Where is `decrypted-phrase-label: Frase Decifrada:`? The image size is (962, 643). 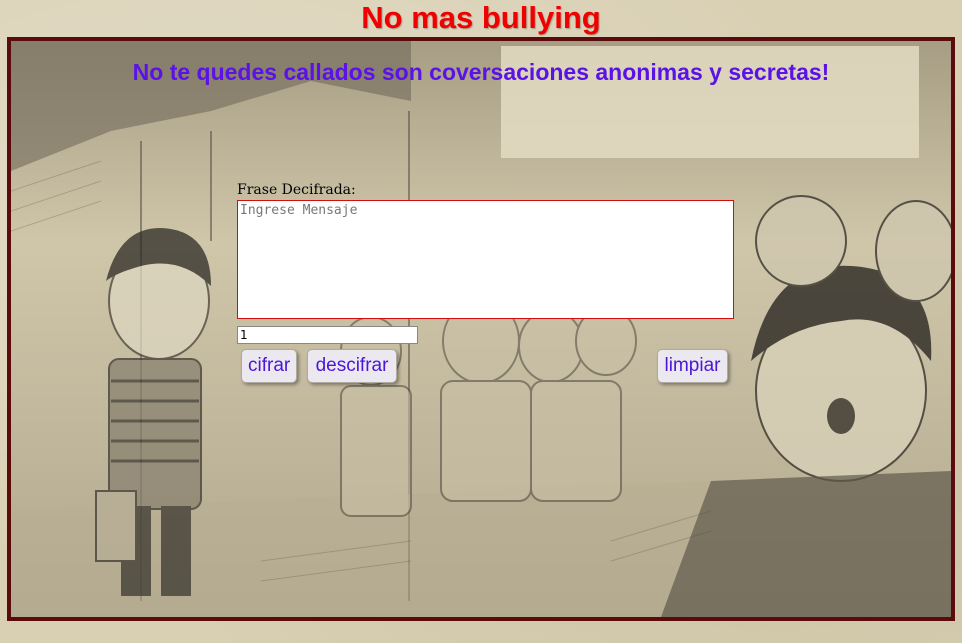
decrypted-phrase-label: Frase Decifrada: is located at coordinates (296, 190).